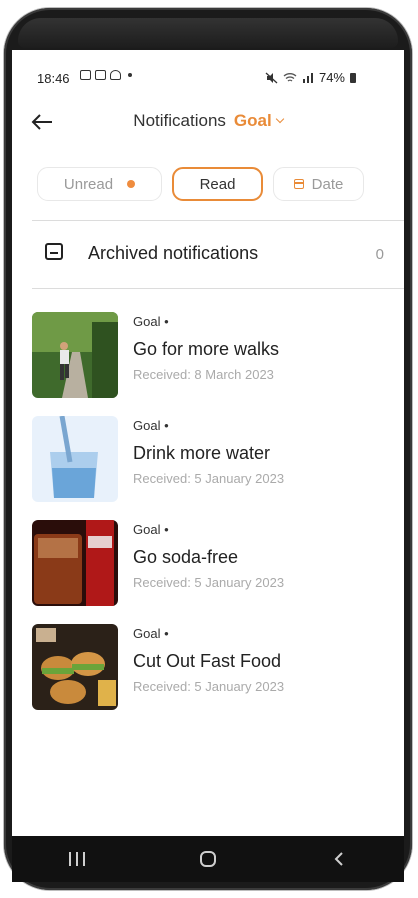  I want to click on home-icon, so click(207, 859).